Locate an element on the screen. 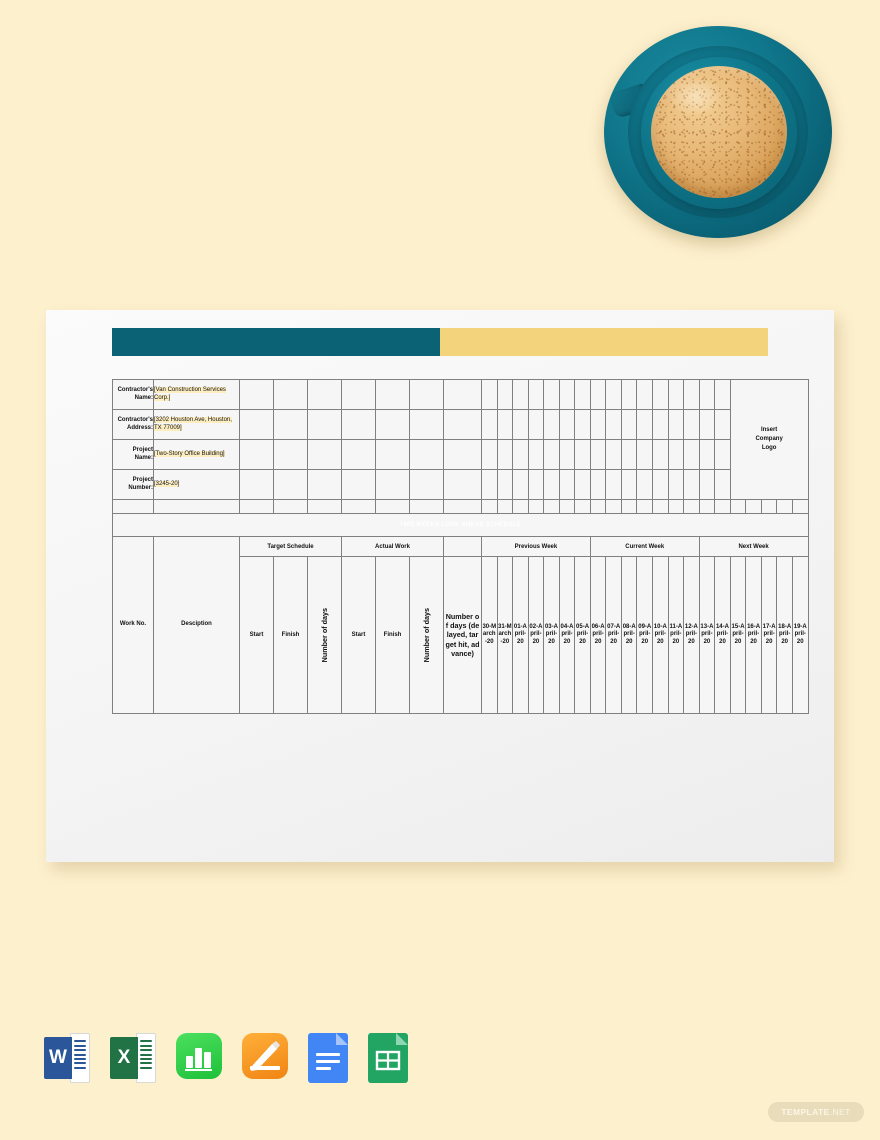 The image size is (880, 1140). microsoft-word-icon: W is located at coordinates (67, 1058).